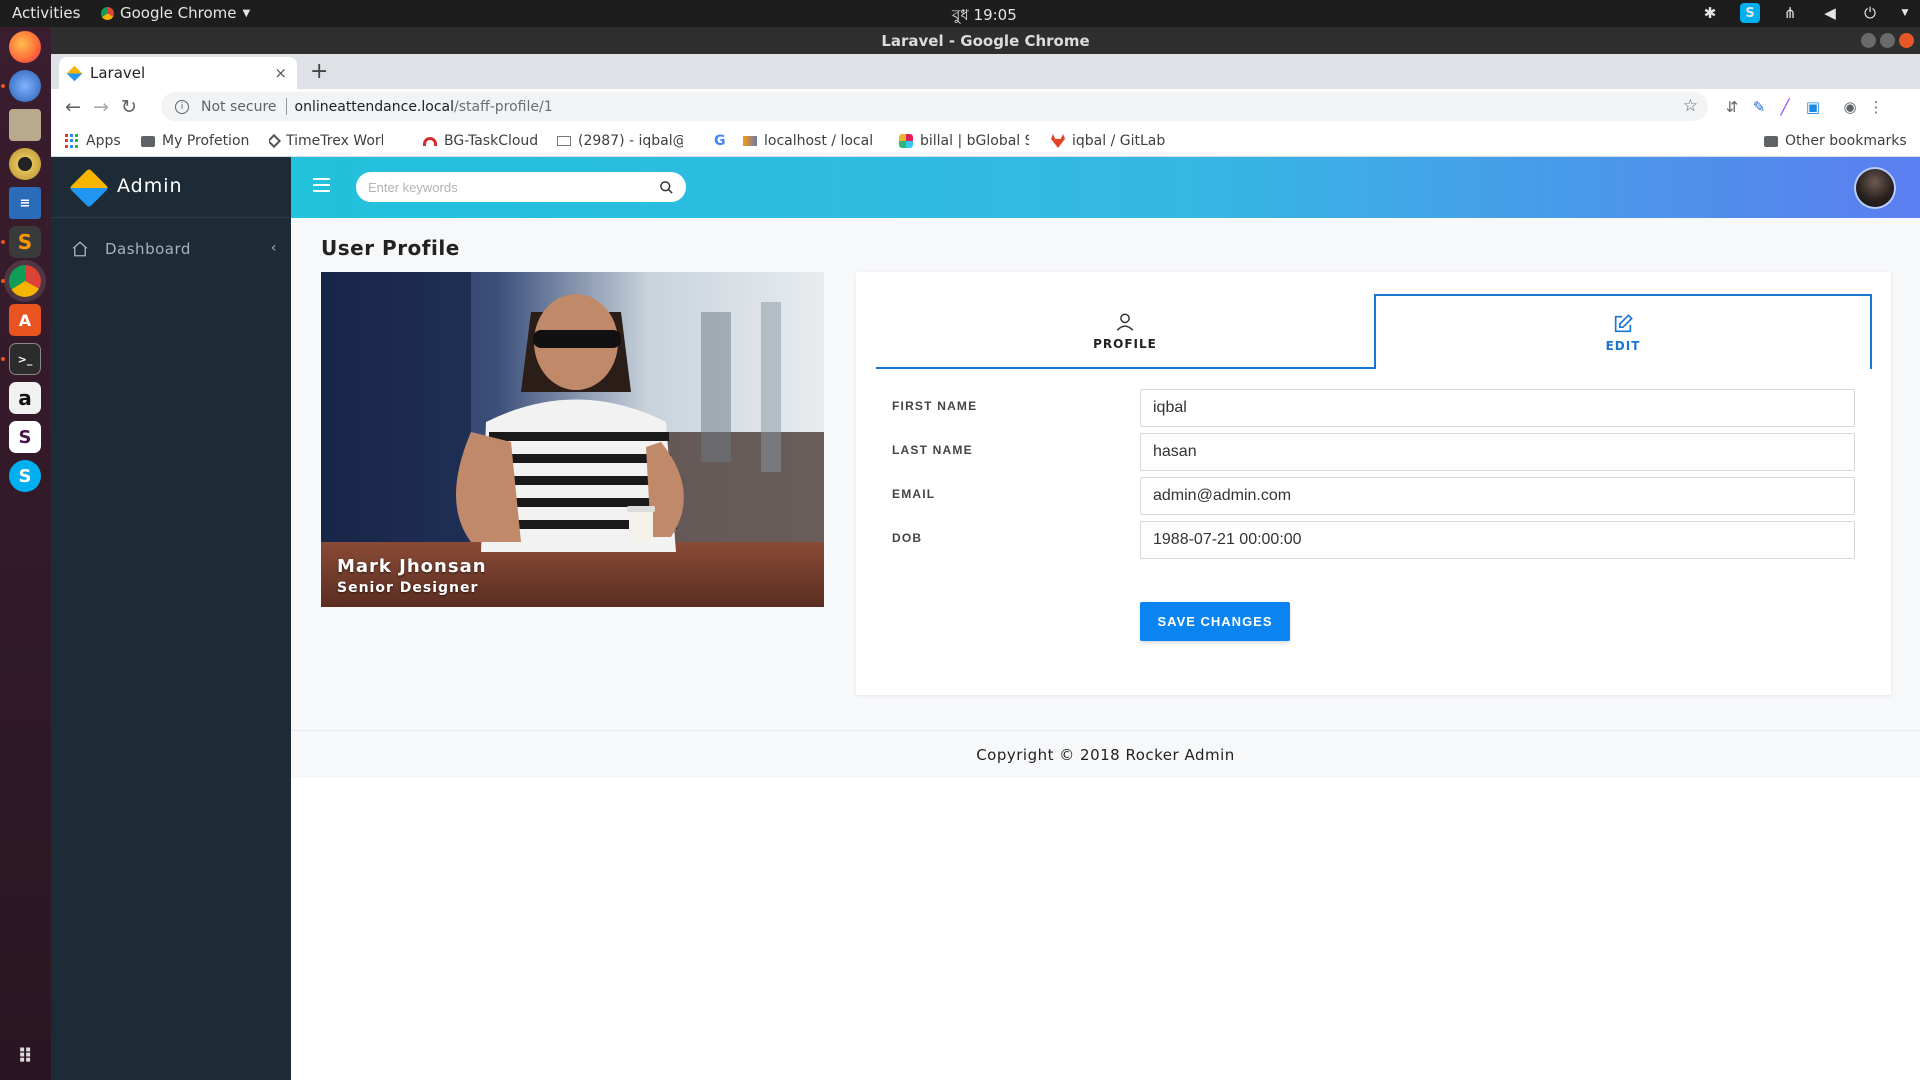 The width and height of the screenshot is (1920, 1080). I want to click on google-icon: G, so click(720, 141).